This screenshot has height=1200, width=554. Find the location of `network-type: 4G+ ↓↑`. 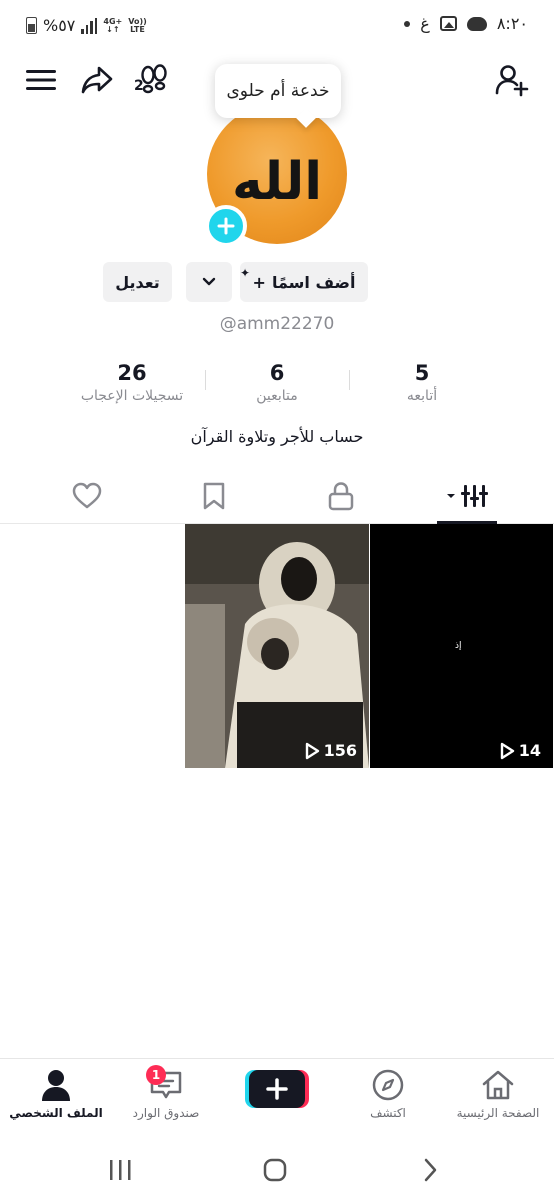

network-type: 4G+ ↓↑ is located at coordinates (113, 25).